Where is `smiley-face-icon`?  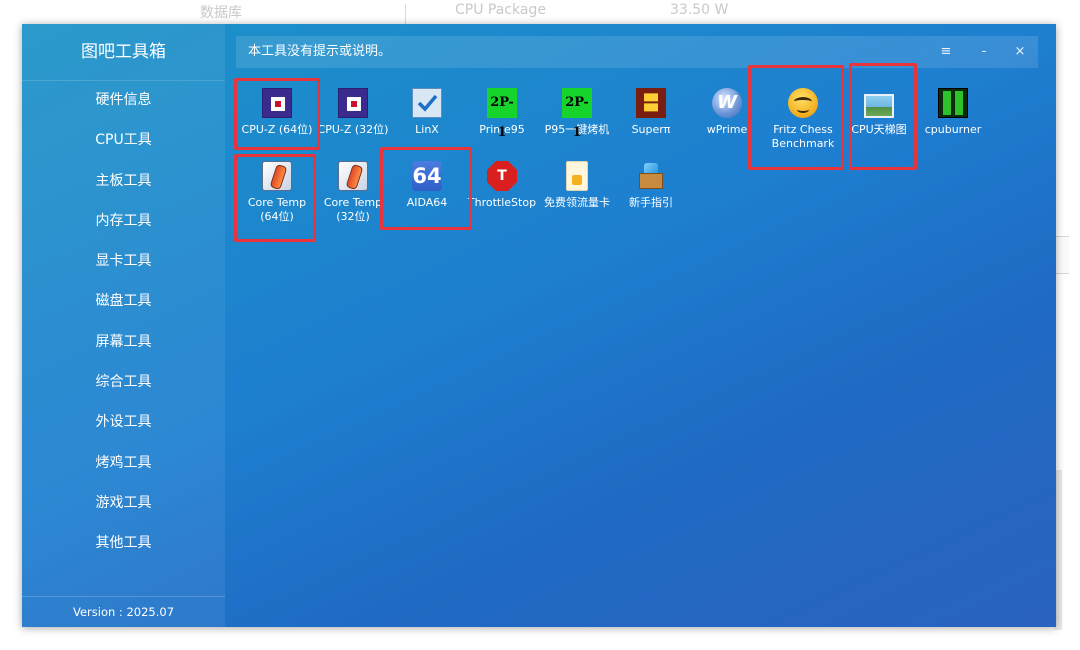 smiley-face-icon is located at coordinates (803, 103).